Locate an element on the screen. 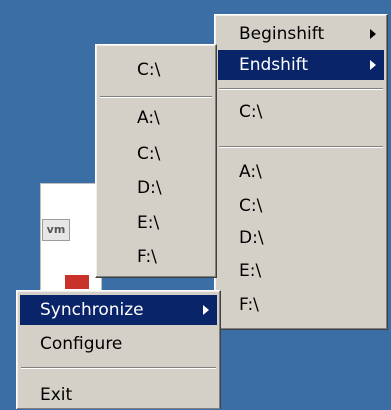 The image size is (391, 410). menu-item-label: Beginshift is located at coordinates (282, 34).